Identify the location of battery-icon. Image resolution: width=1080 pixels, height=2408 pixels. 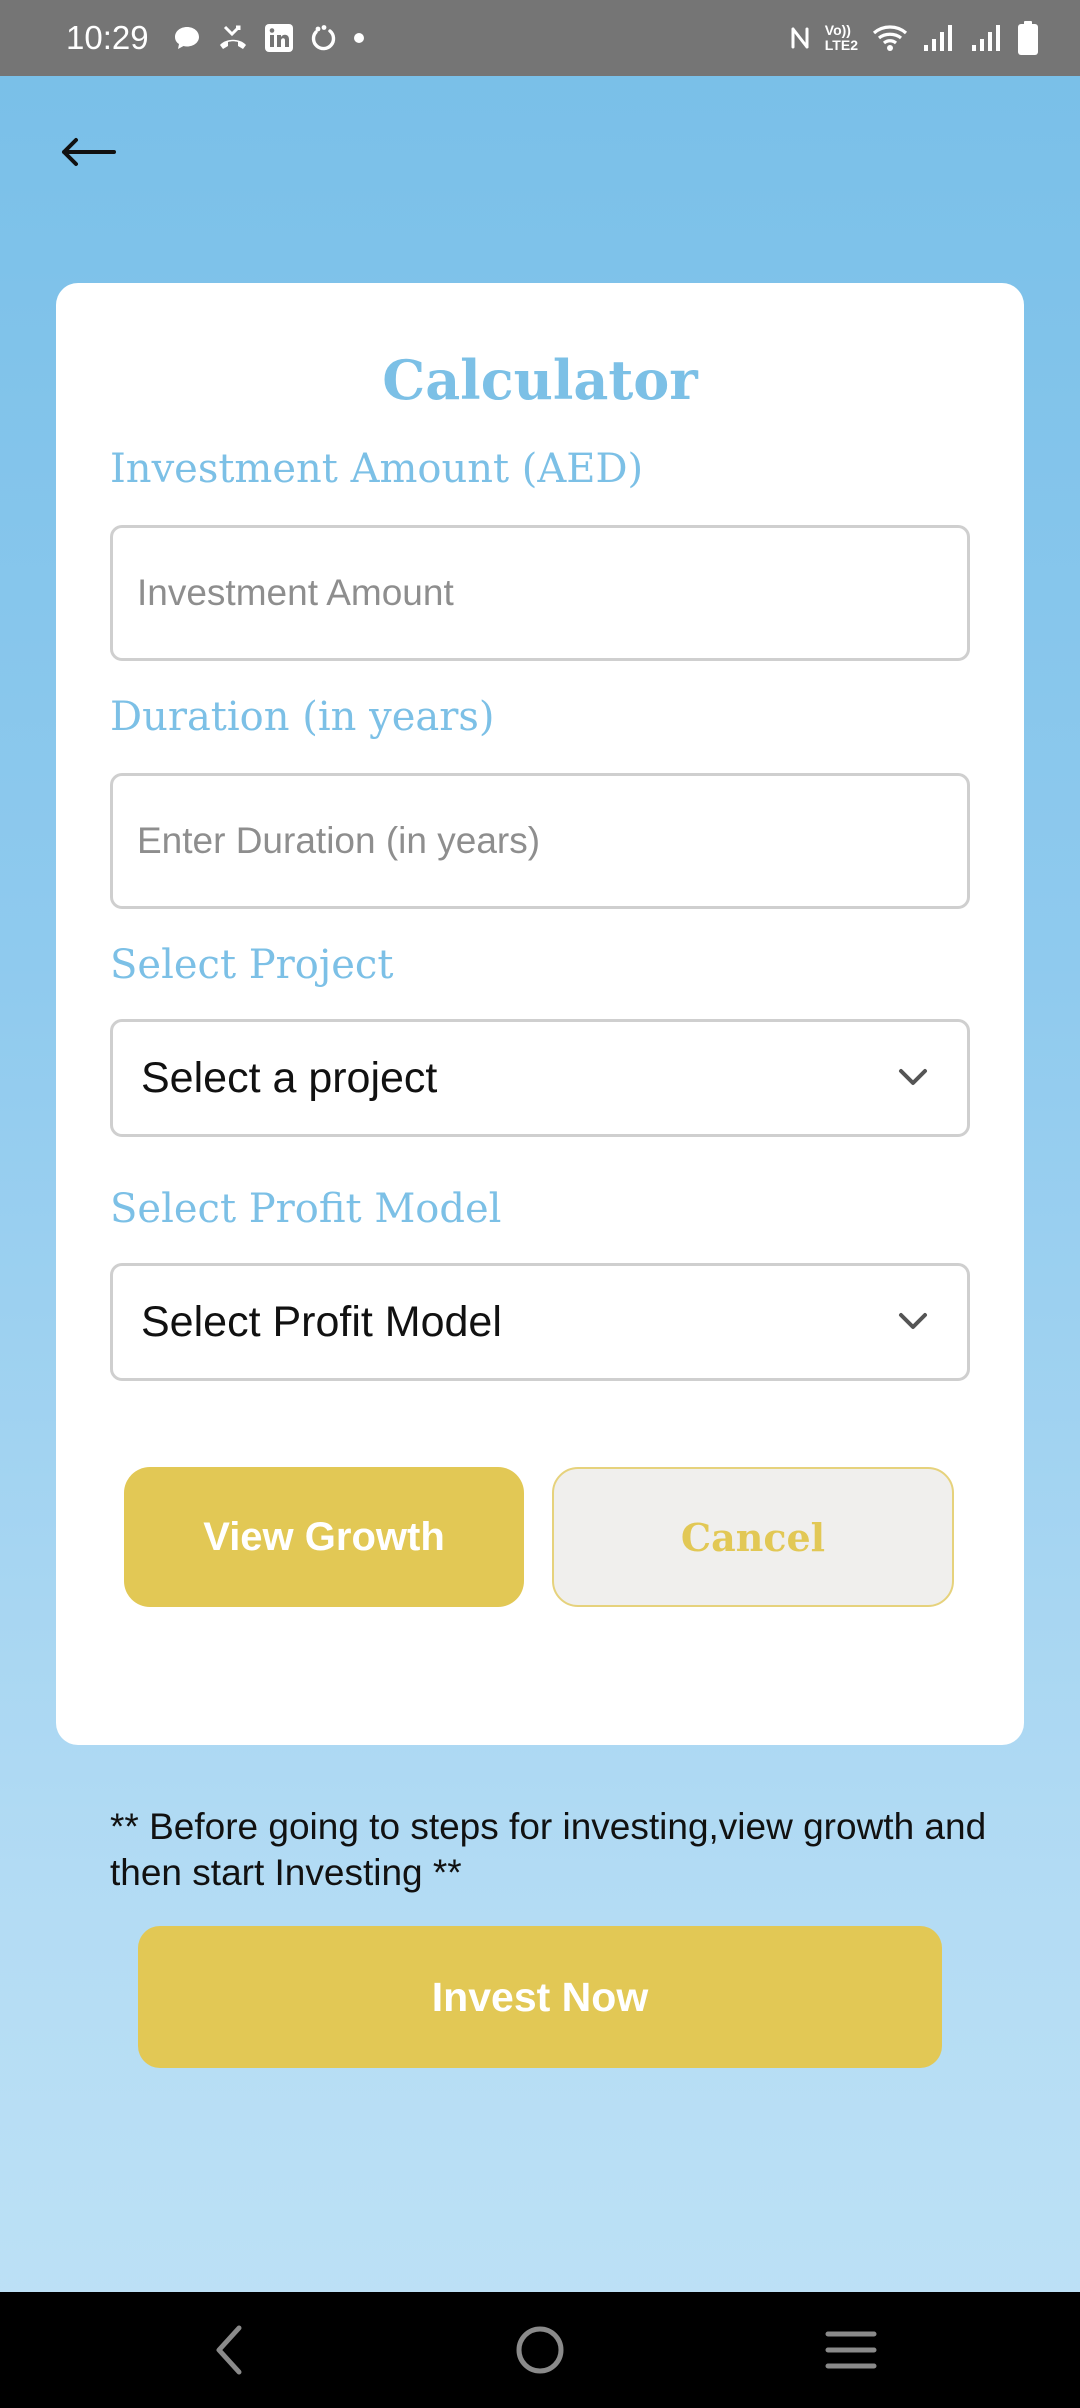
(1028, 38).